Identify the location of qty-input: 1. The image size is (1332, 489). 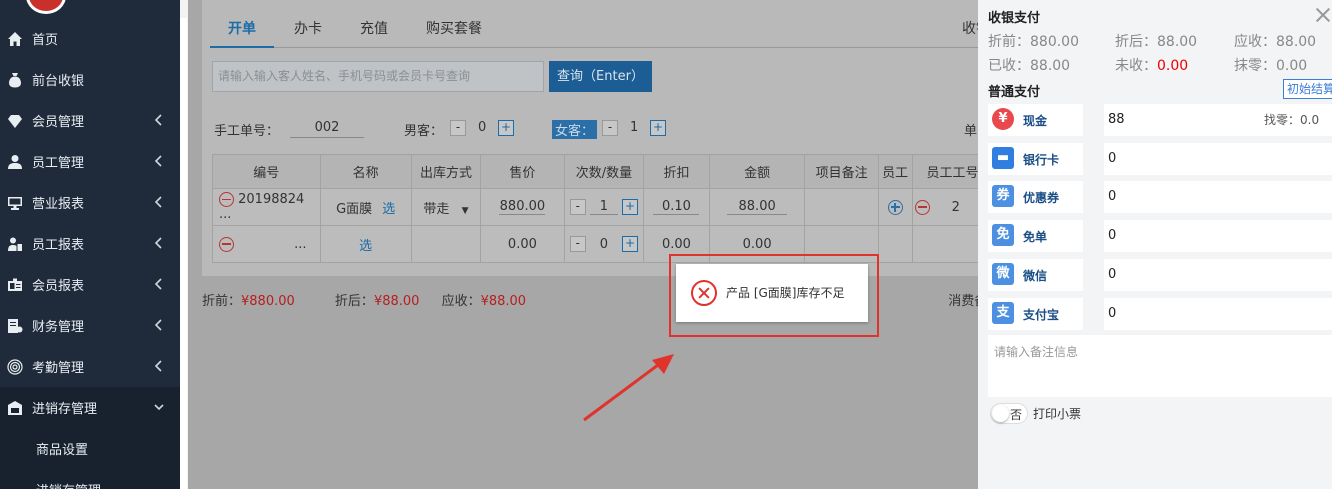
(603, 207).